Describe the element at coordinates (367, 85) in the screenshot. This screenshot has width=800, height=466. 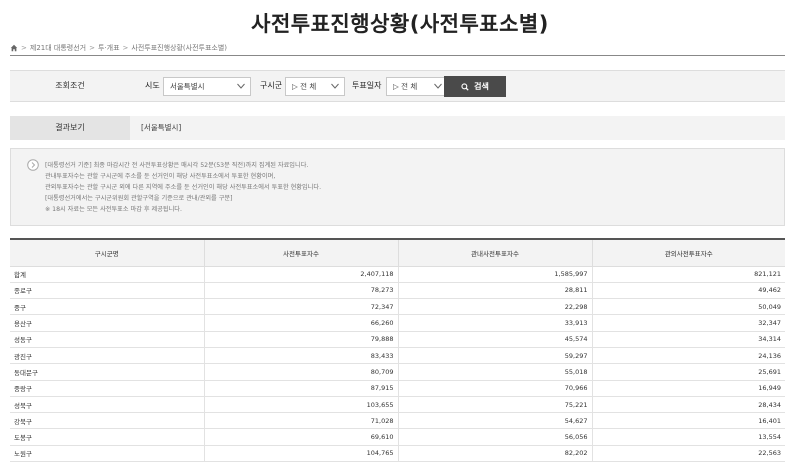
I see `date-label: 투표일자` at that location.